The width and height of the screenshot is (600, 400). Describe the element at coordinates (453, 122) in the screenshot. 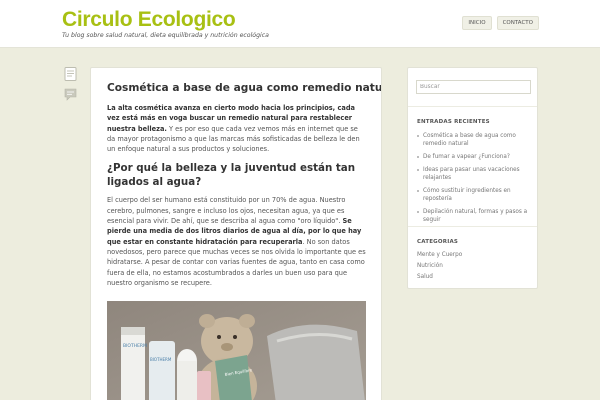

I see `recent-posts-title: ENTRADAS RECIENTES` at that location.